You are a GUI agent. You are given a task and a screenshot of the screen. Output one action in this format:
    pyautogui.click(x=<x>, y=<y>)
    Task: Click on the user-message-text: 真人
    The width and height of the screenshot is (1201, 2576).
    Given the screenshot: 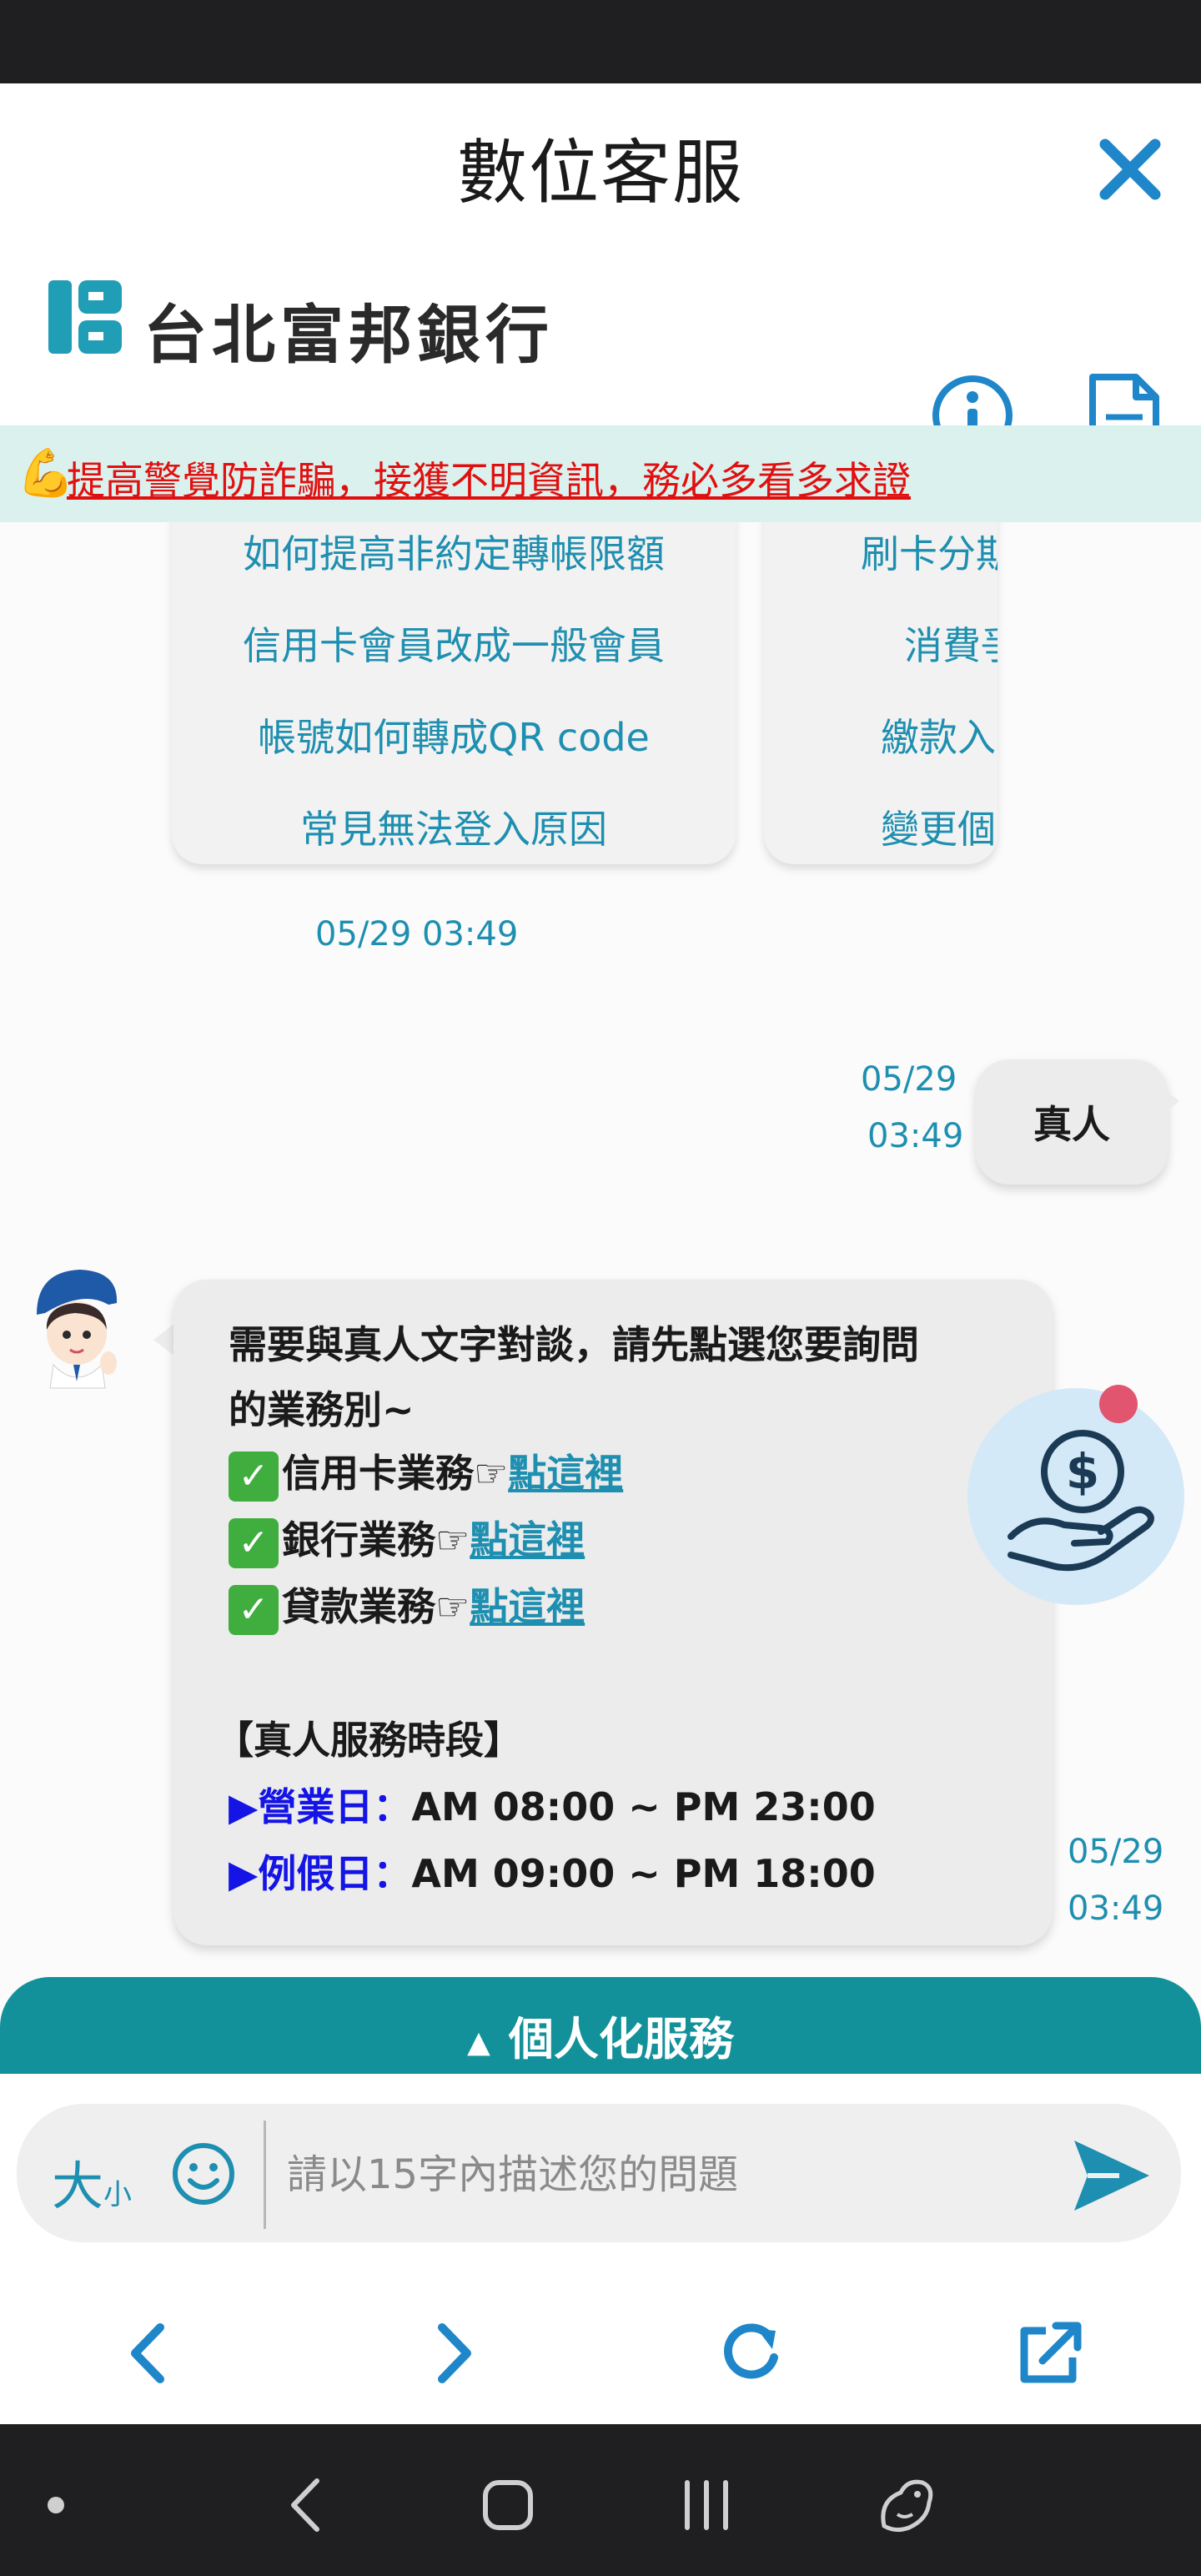 What is the action you would take?
    pyautogui.click(x=1072, y=1124)
    